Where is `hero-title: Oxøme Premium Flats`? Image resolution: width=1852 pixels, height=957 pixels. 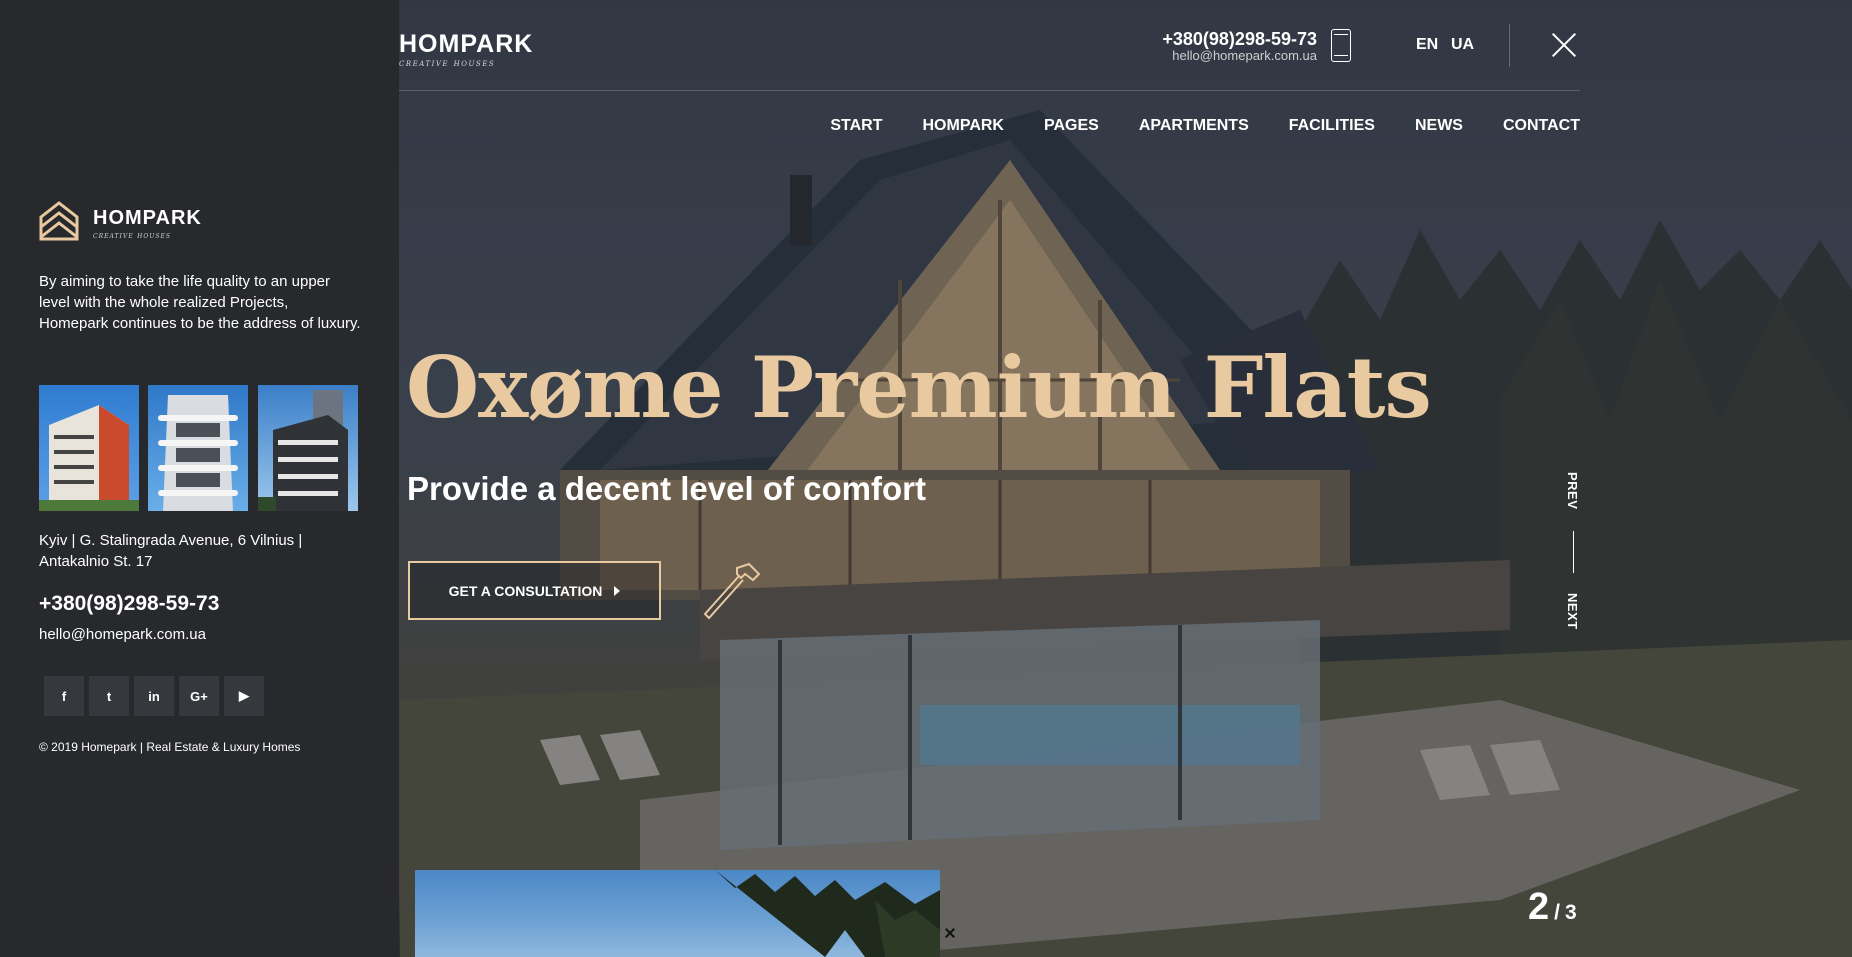
hero-title: Oxøme Premium Flats is located at coordinates (919, 387).